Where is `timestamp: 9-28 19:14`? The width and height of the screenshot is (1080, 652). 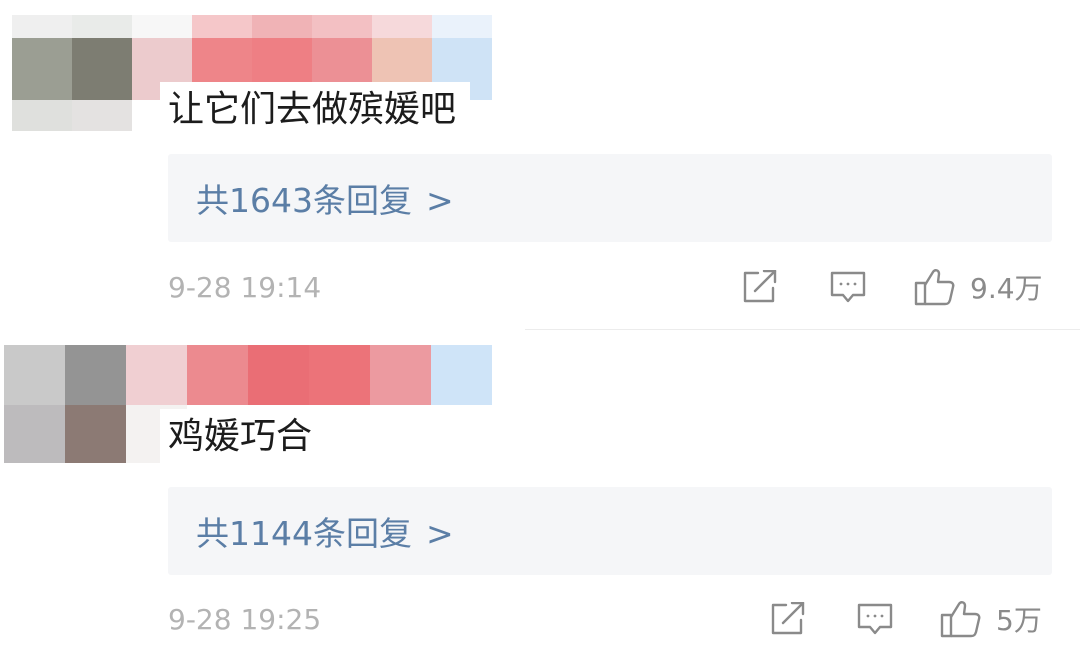
timestamp: 9-28 19:14 is located at coordinates (245, 287).